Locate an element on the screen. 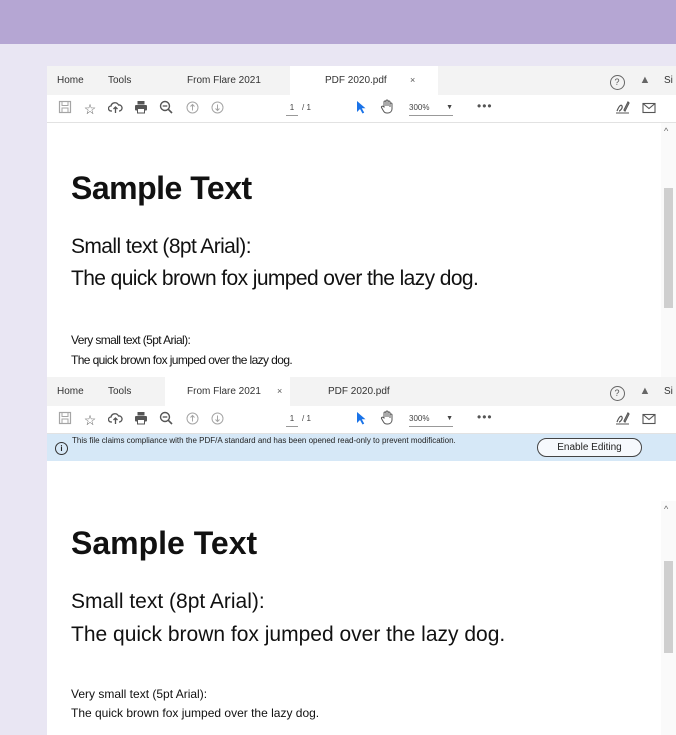 The image size is (676, 735). tab-from-flare-2021: From Flare 2021 × is located at coordinates (227, 391).